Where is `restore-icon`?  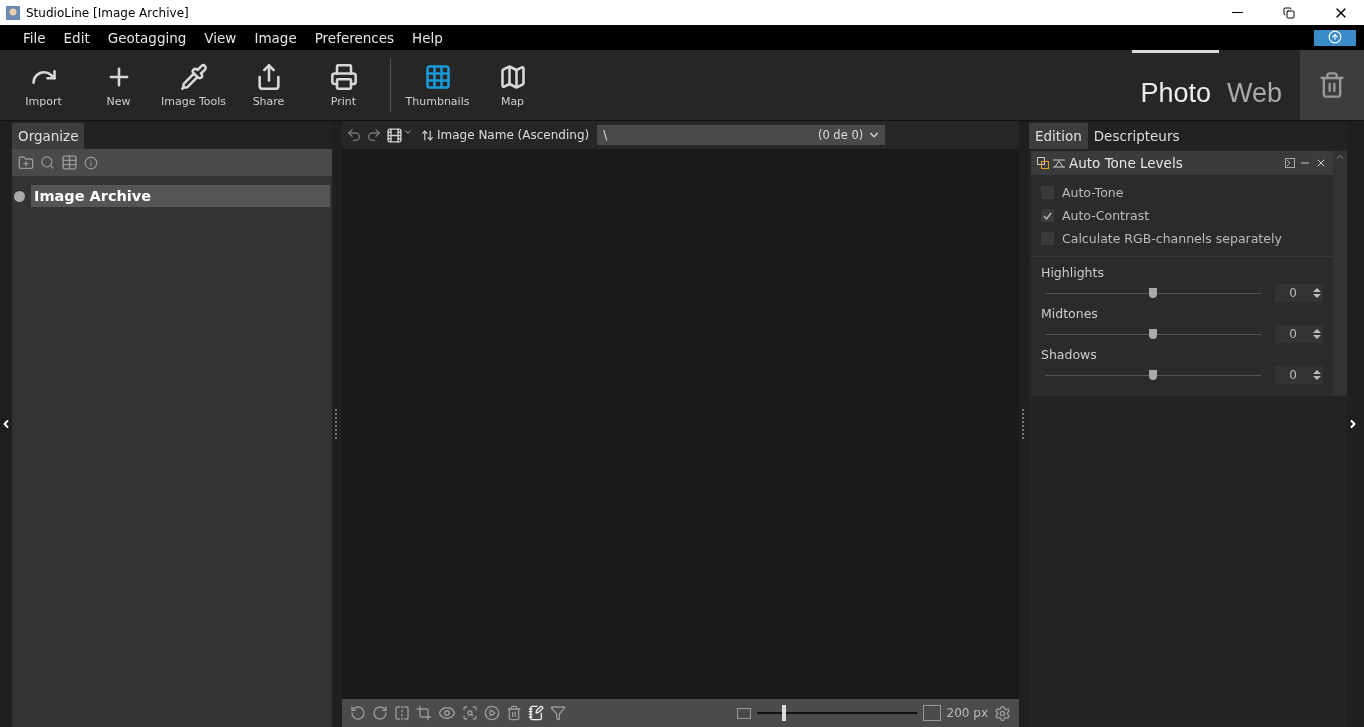 restore-icon is located at coordinates (1289, 12).